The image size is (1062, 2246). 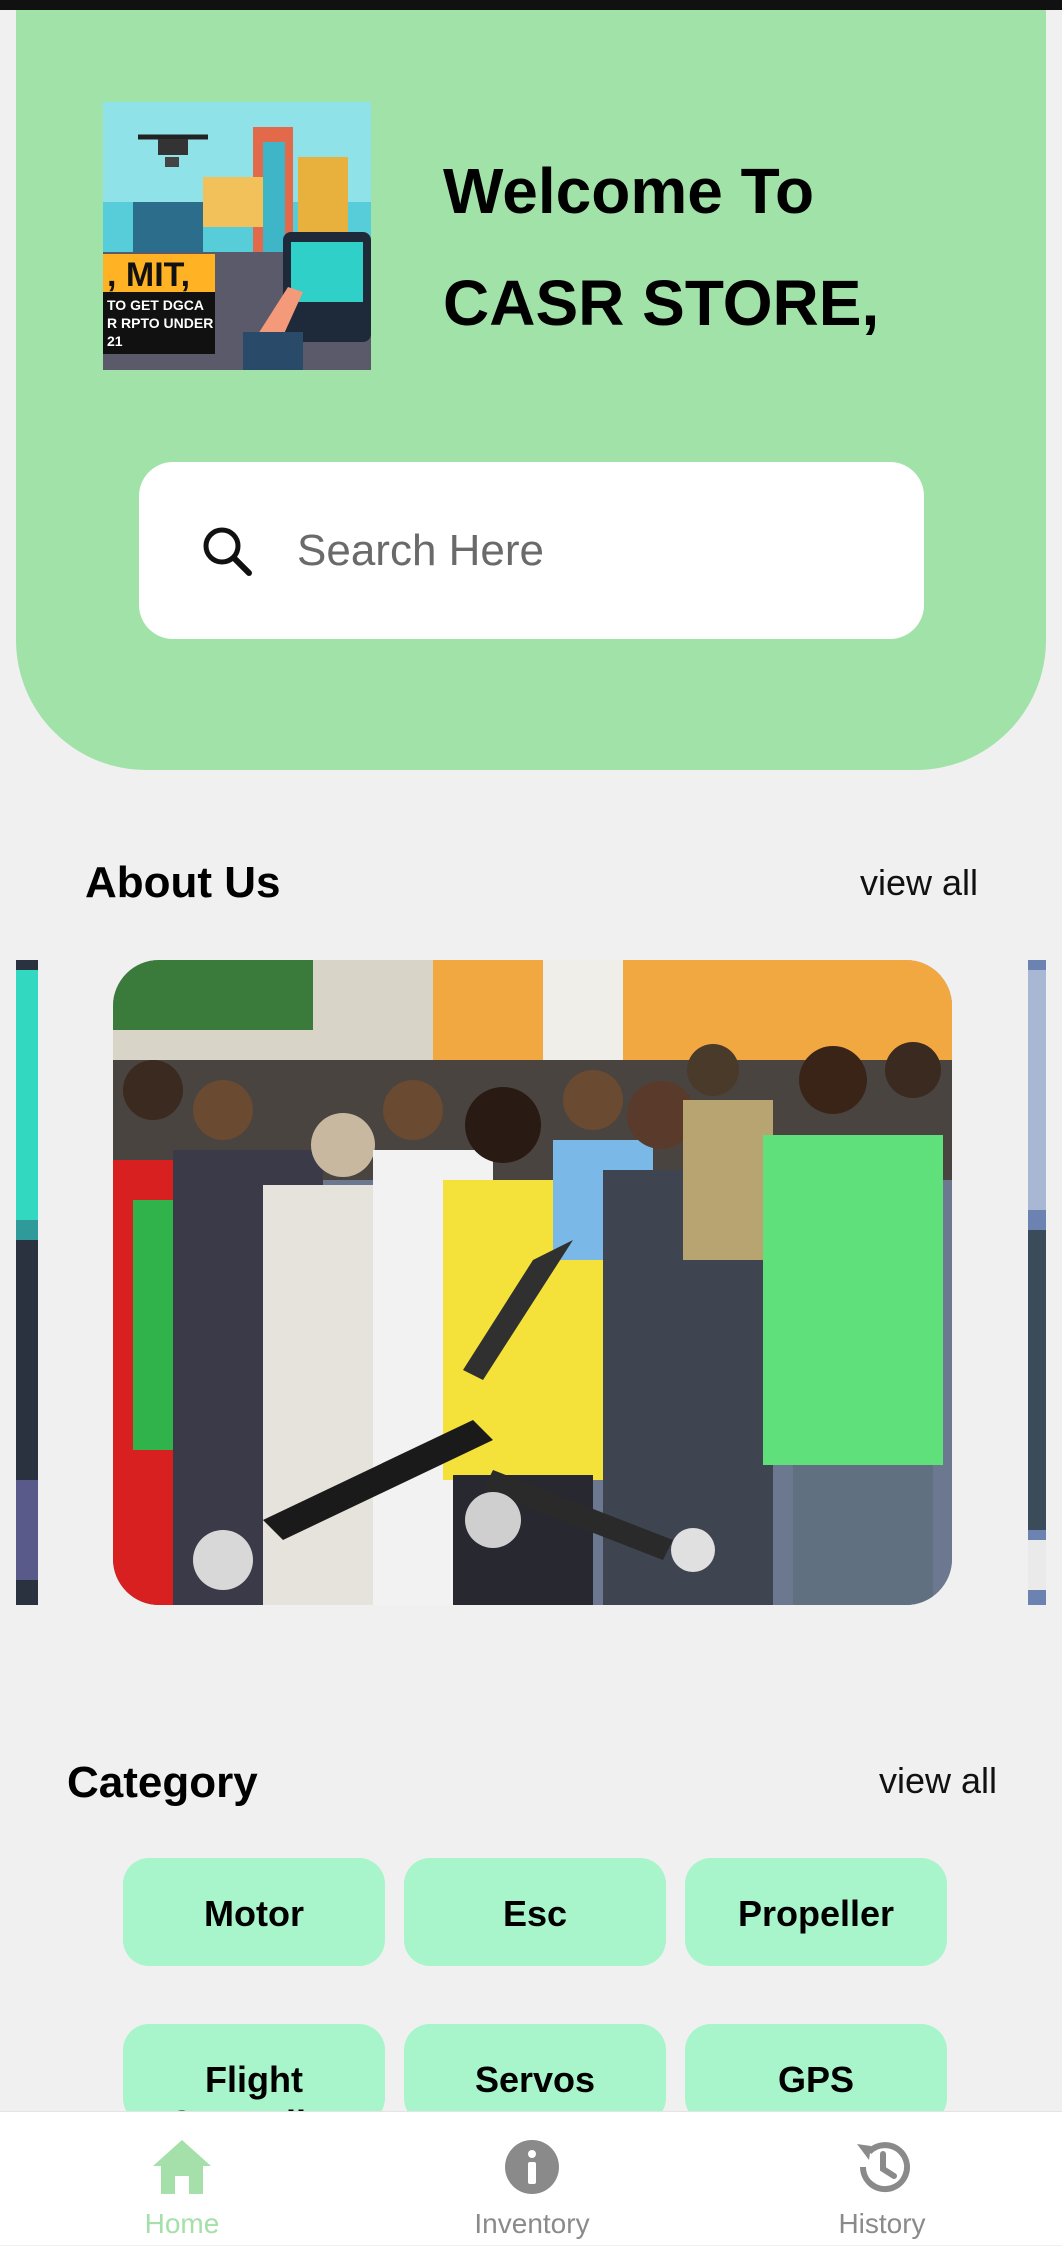 I want to click on next-slide-image, so click(x=1037, y=1282).